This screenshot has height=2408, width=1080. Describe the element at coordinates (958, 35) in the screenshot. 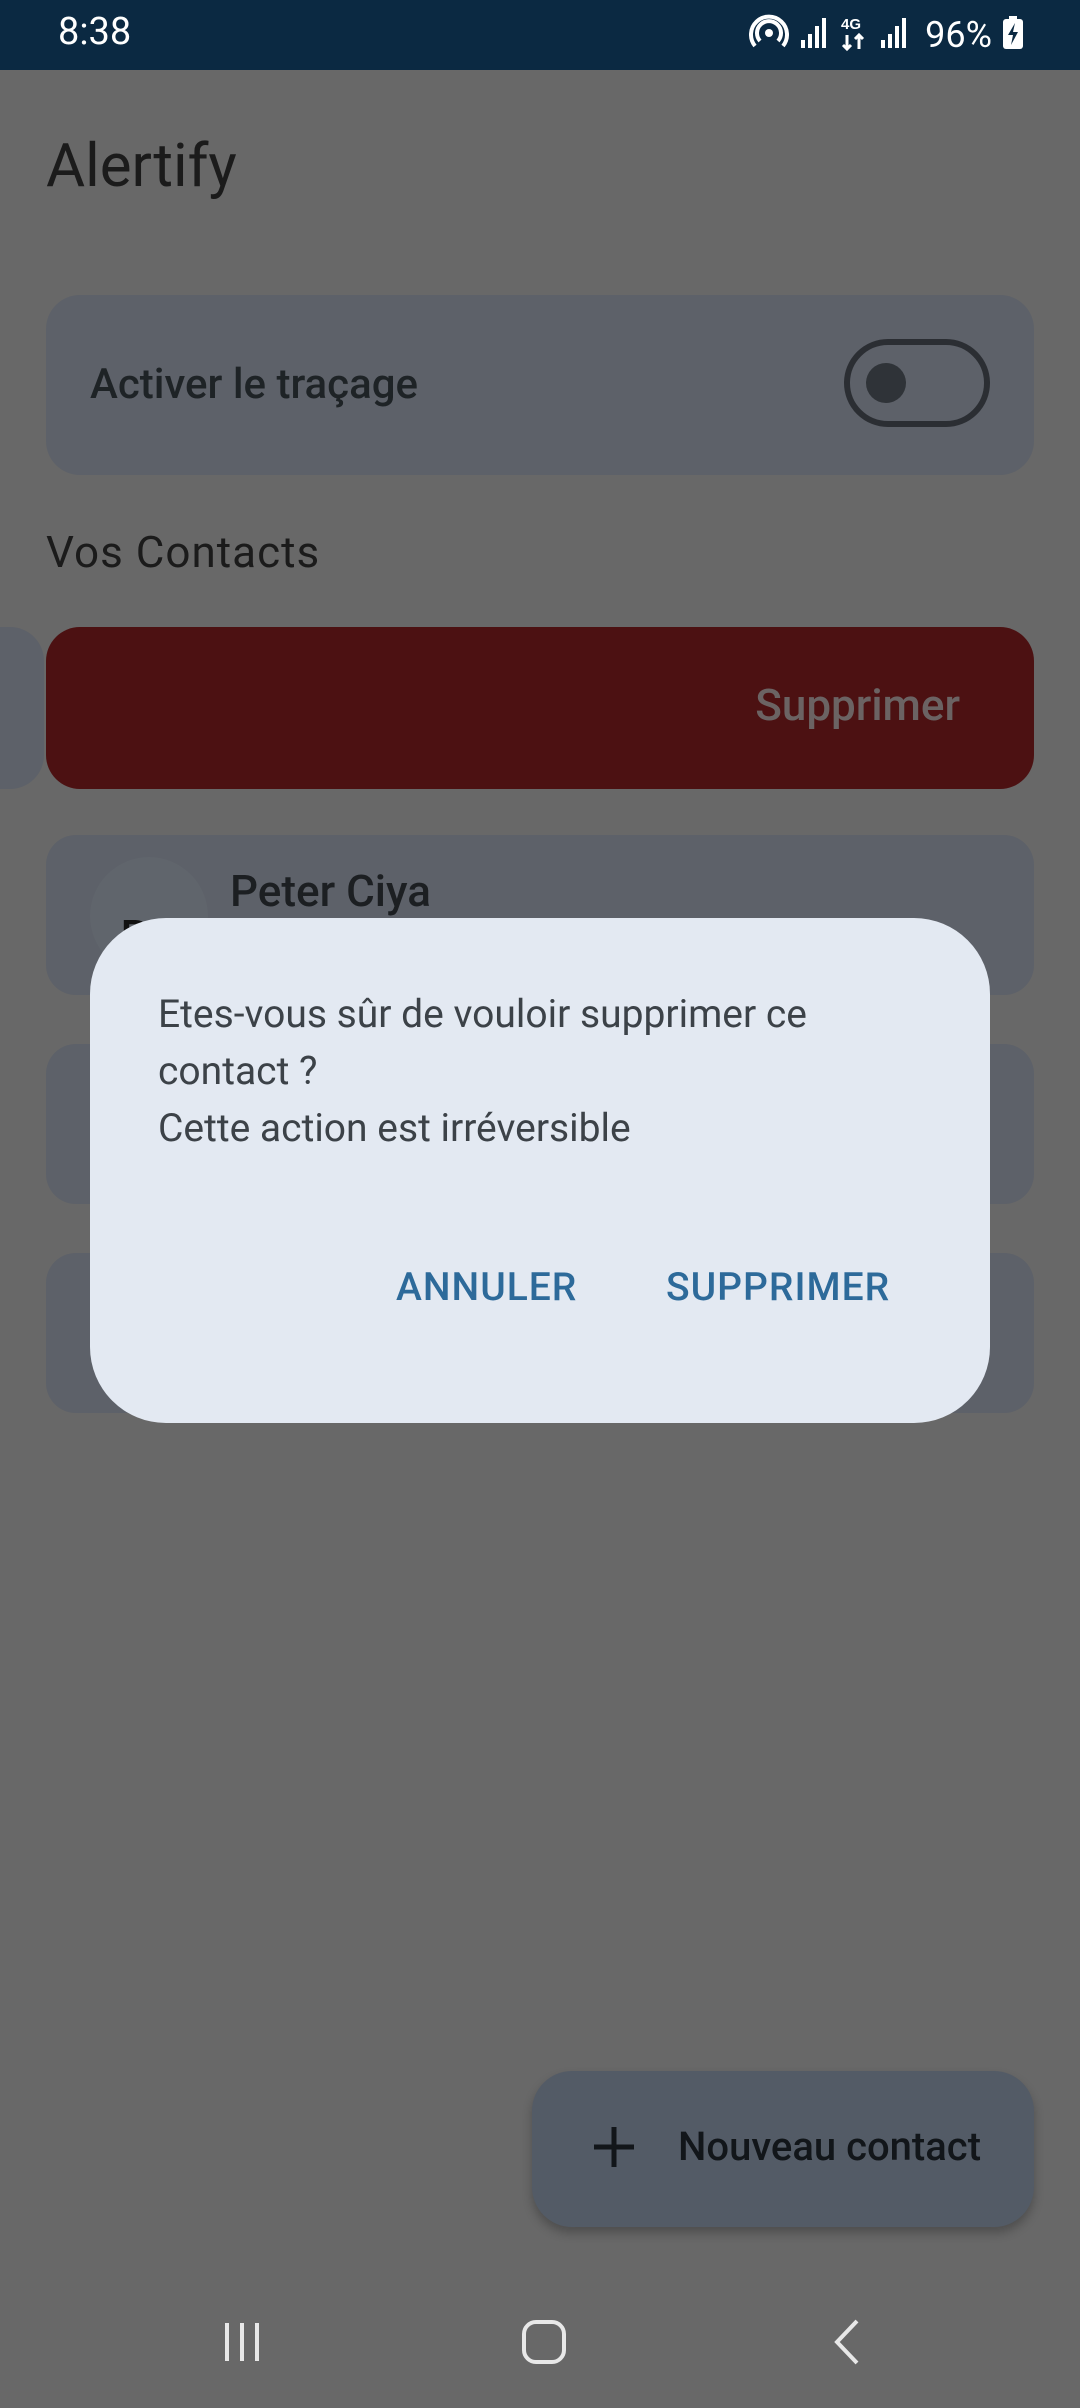

I see `battery-percentage: 96%` at that location.